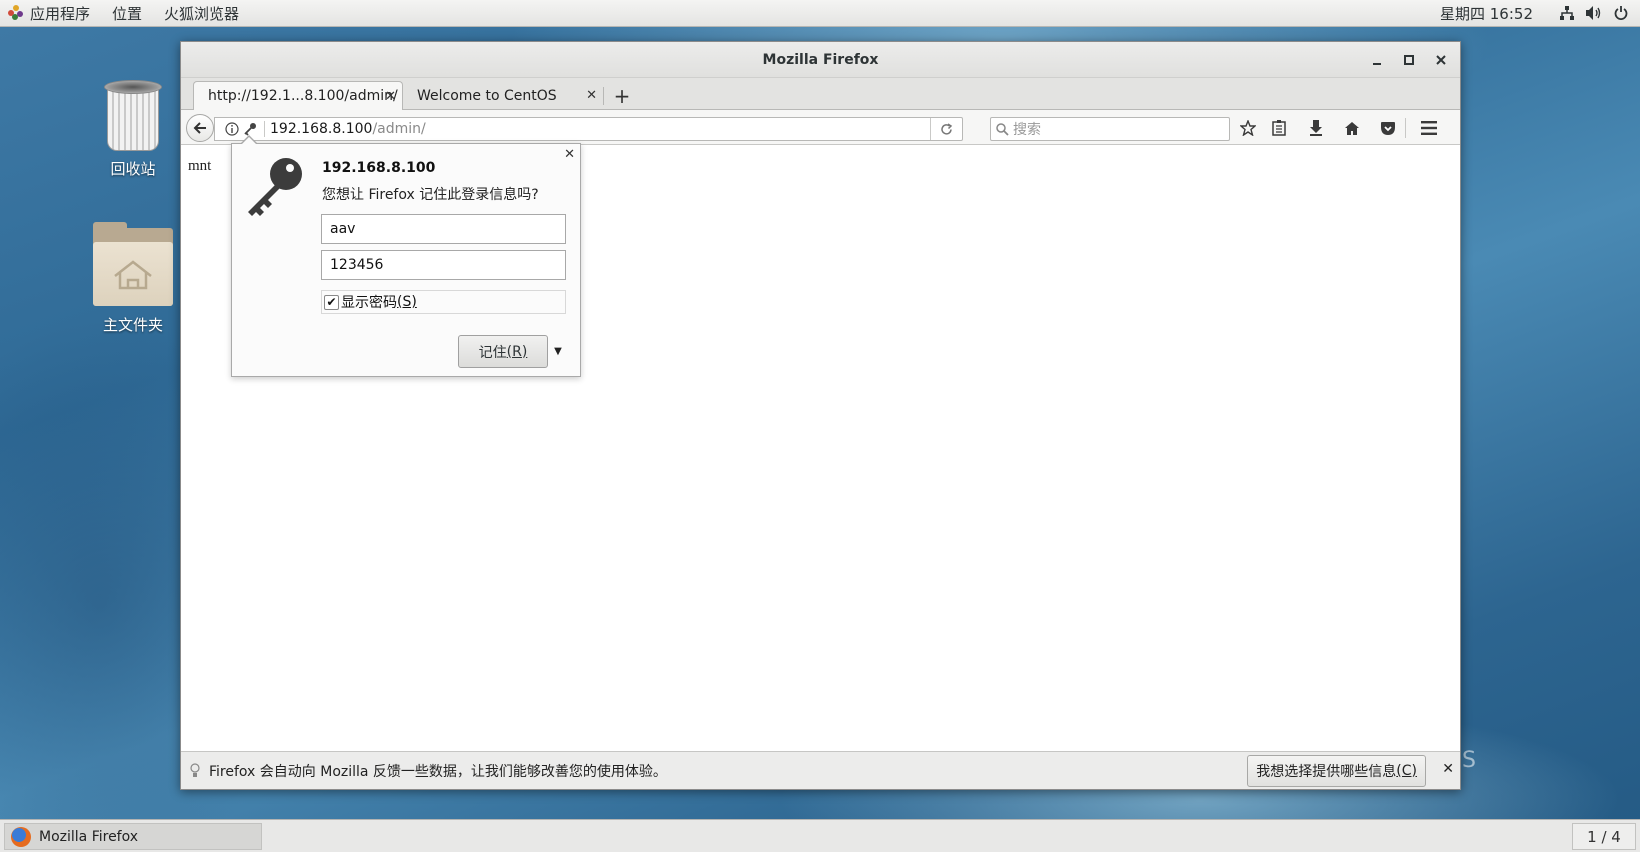 This screenshot has height=852, width=1640. Describe the element at coordinates (569, 154) in the screenshot. I see `close-icon: ✕` at that location.